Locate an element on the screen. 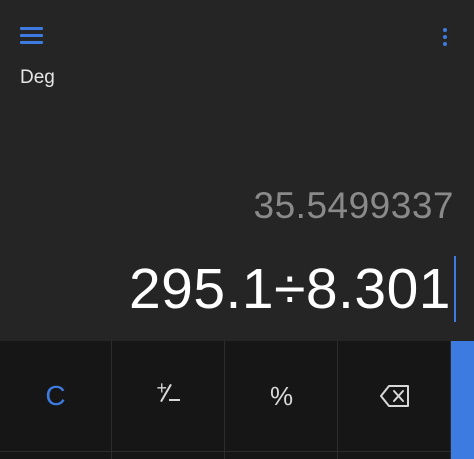 This screenshot has height=459, width=474. percent-button: % is located at coordinates (282, 400).